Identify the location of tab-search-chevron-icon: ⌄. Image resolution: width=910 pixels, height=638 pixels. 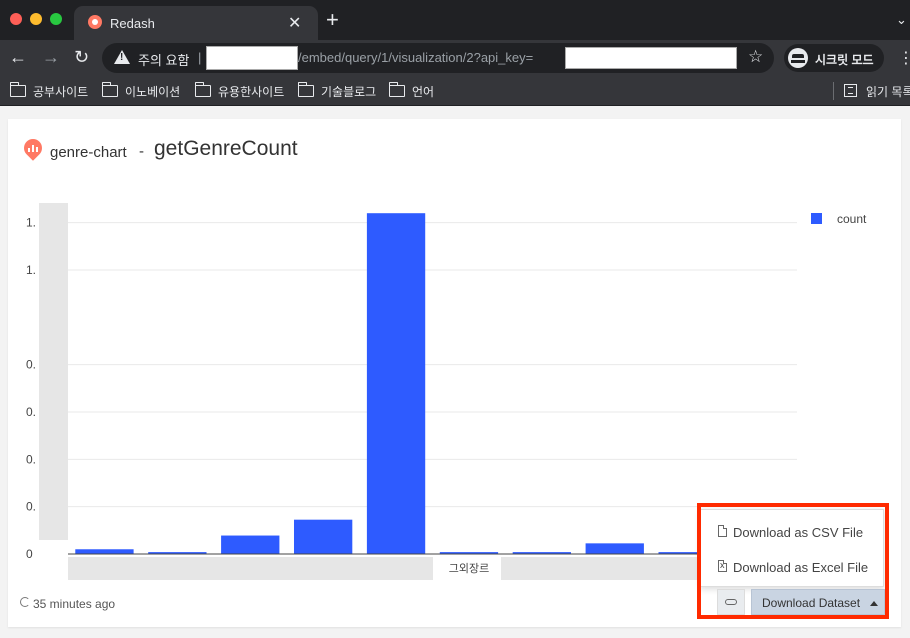
(901, 20).